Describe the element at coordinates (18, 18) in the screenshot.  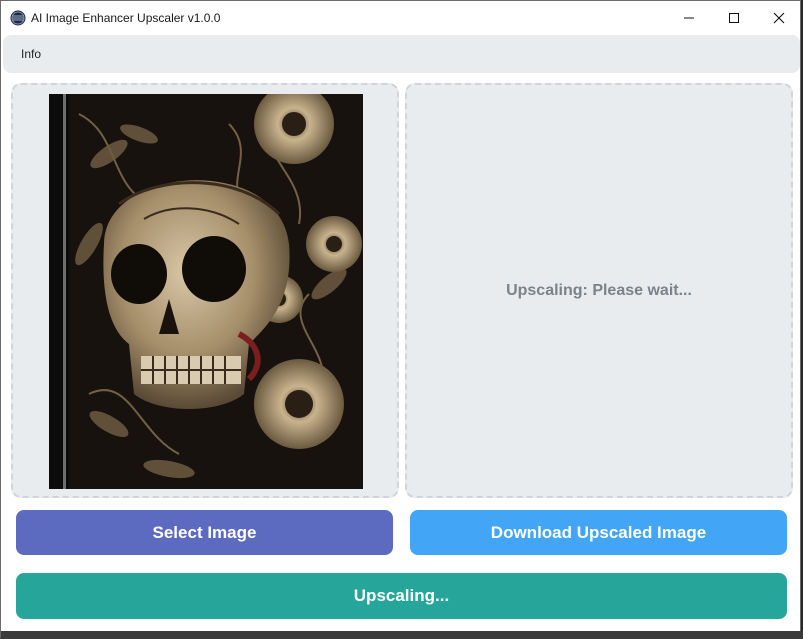
I see `app-globe-icon` at that location.